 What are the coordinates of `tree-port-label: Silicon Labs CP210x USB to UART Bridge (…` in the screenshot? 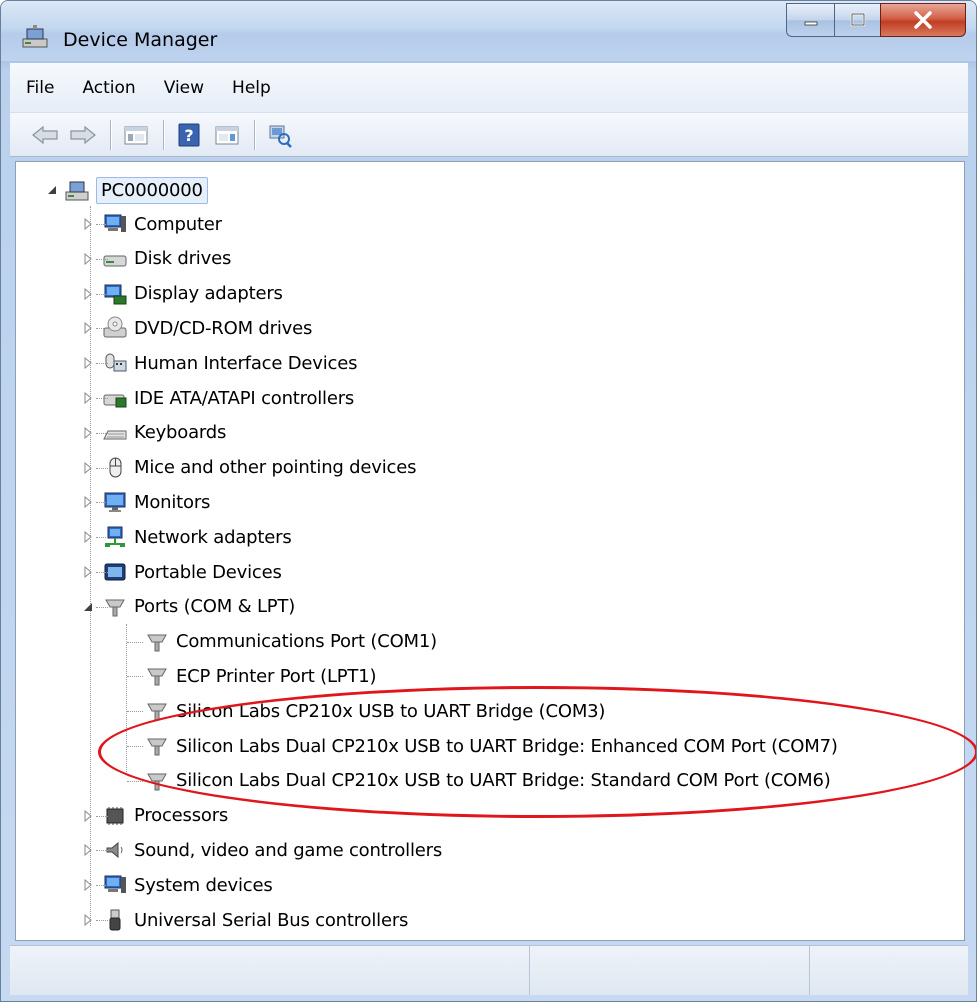 It's located at (391, 711).